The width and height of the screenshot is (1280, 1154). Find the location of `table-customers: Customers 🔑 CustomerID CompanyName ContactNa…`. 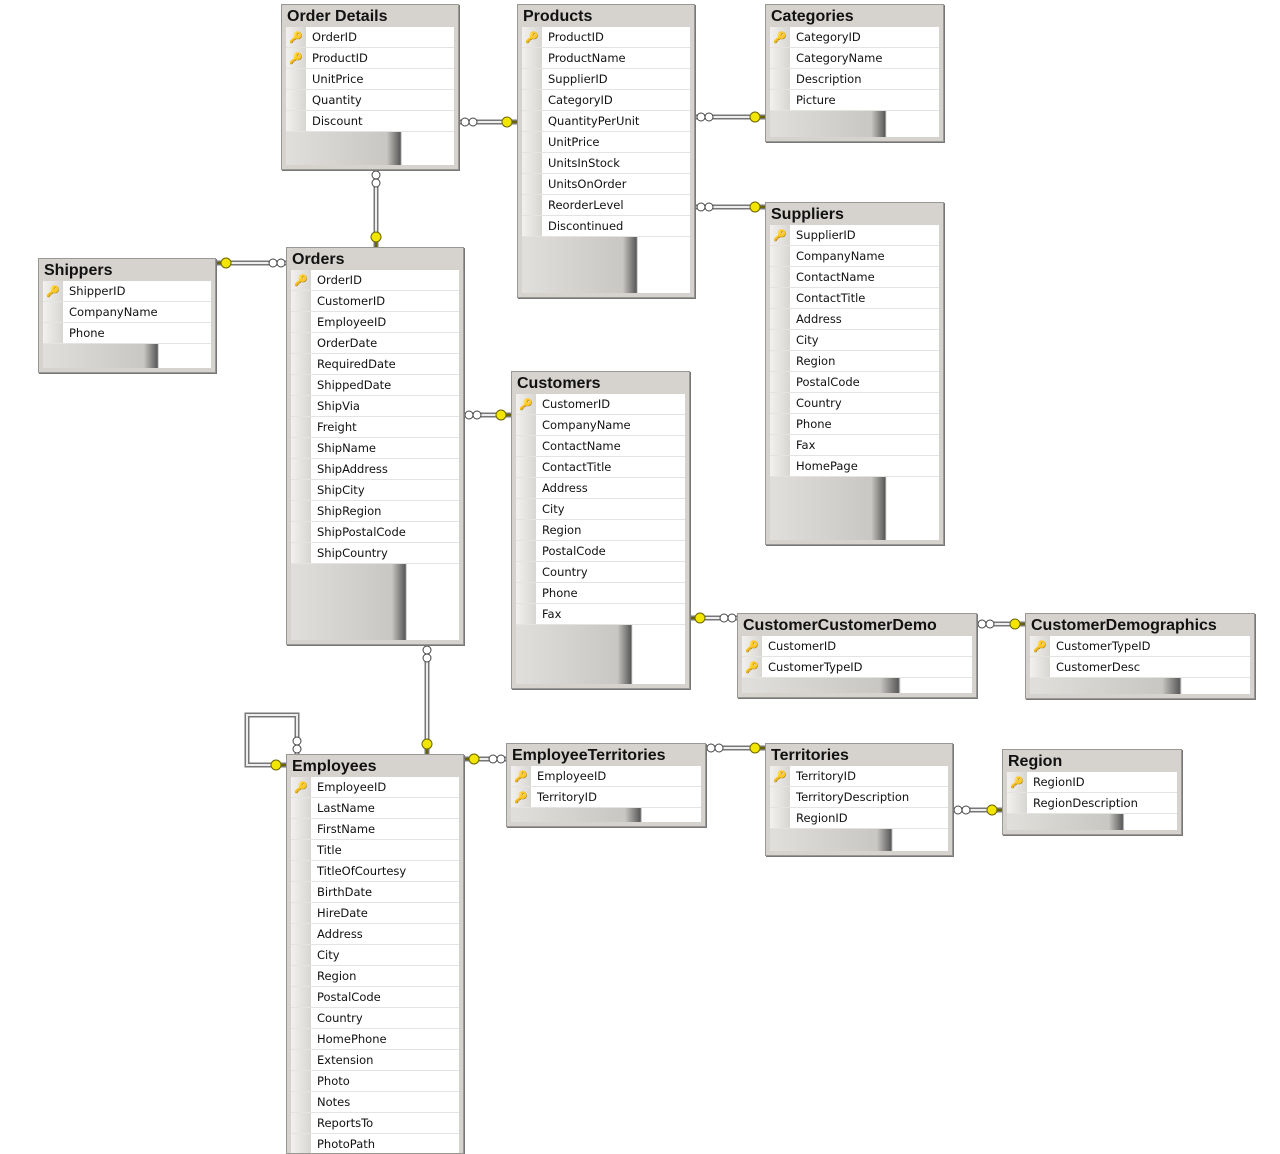

table-customers: Customers 🔑 CustomerID CompanyName ContactNa… is located at coordinates (600, 530).